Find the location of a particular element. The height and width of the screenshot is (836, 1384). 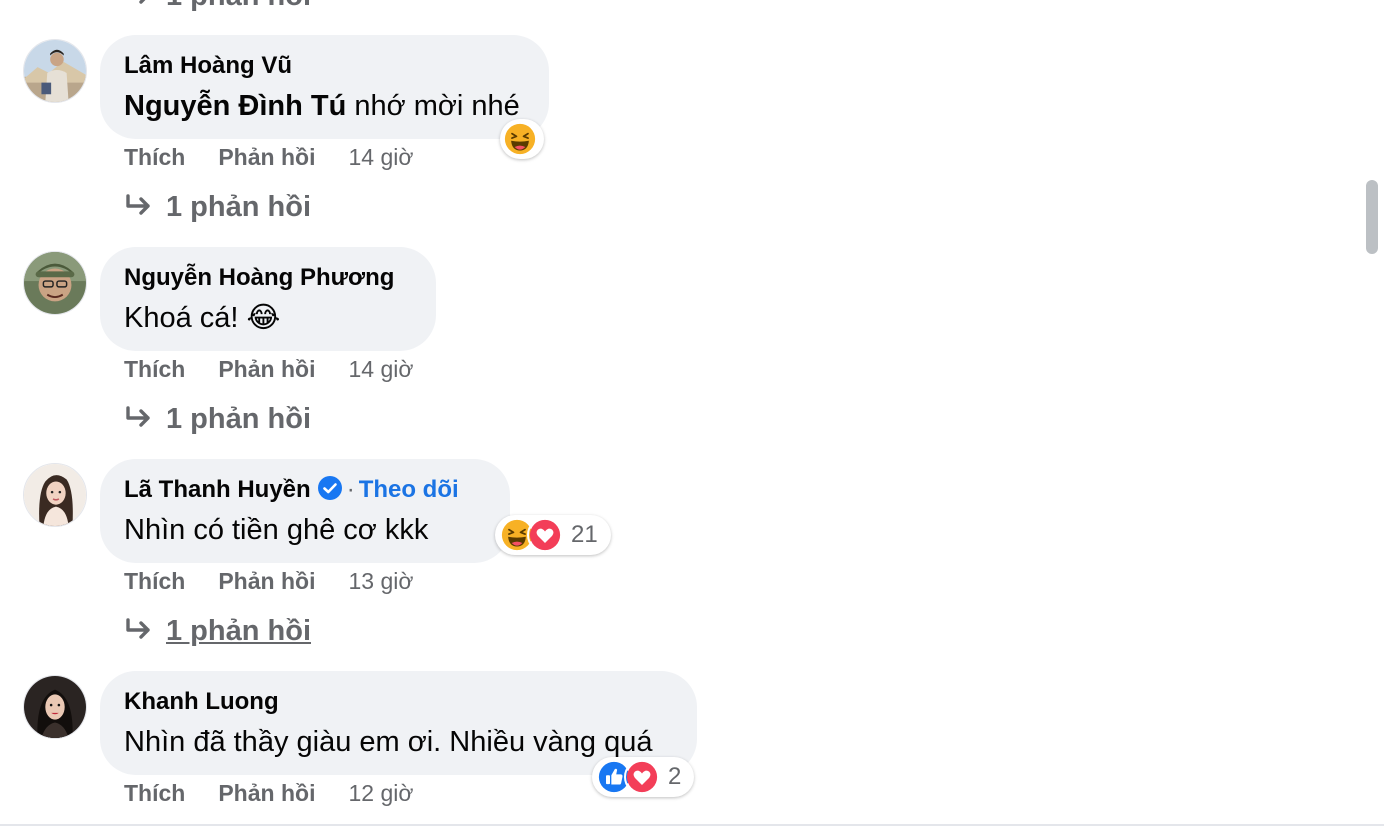

comment-bubble: Nguyễn Hoàng Phương Khoá cá! 😂 is located at coordinates (268, 299).